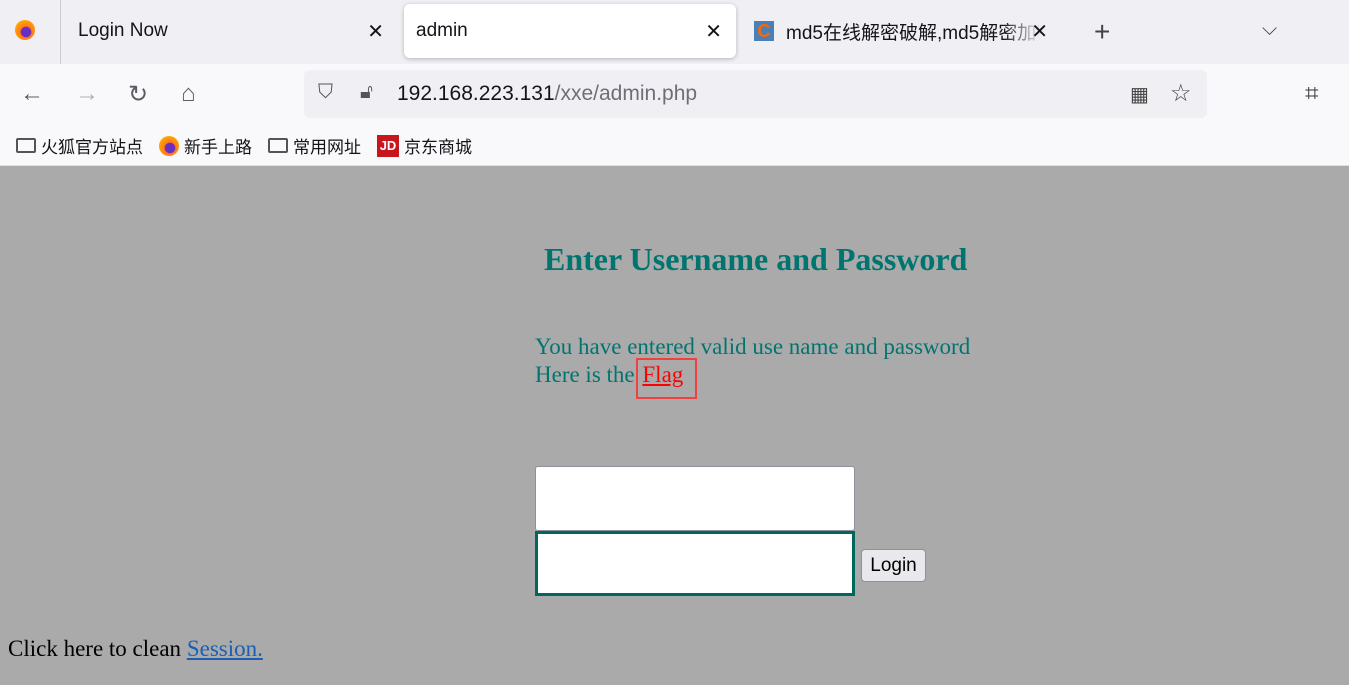  What do you see at coordinates (585, 374) in the screenshot?
I see `message-line: Here is the` at bounding box center [585, 374].